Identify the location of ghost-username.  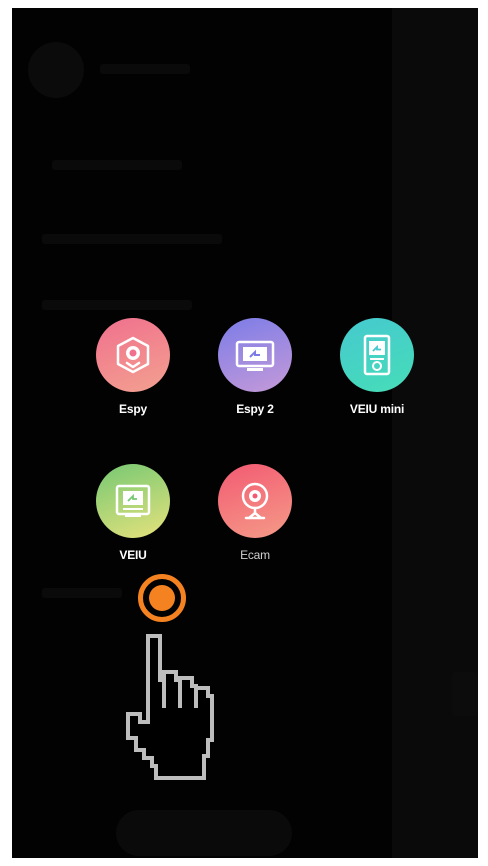
(145, 69).